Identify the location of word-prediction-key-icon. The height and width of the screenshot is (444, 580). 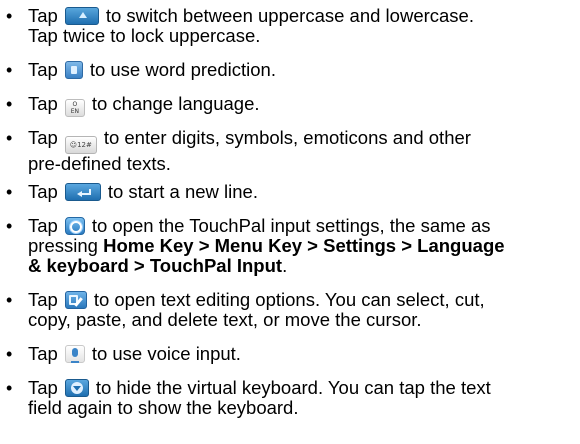
(73, 70).